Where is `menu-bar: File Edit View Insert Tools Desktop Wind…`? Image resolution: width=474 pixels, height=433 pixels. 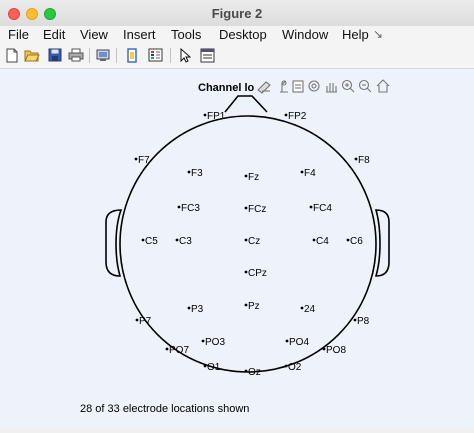
menu-bar: File Edit View Insert Tools Desktop Wind… is located at coordinates (237, 35).